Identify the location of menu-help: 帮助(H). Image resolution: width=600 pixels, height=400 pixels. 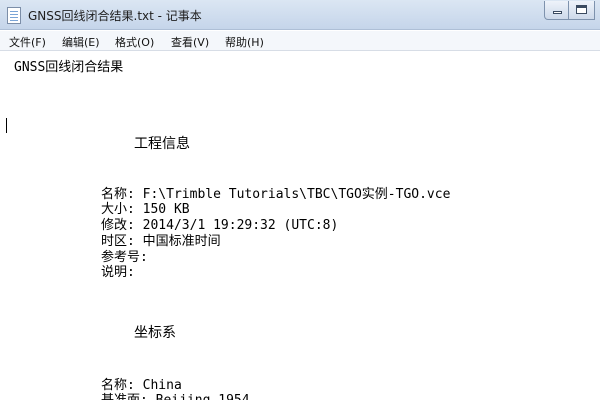
(244, 42).